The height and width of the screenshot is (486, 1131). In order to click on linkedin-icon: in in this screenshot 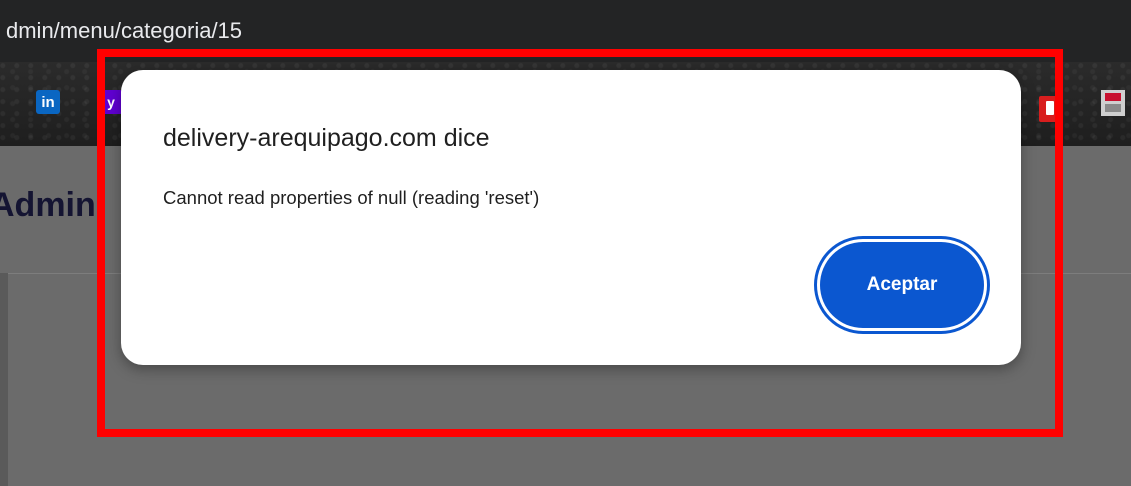, I will do `click(48, 102)`.